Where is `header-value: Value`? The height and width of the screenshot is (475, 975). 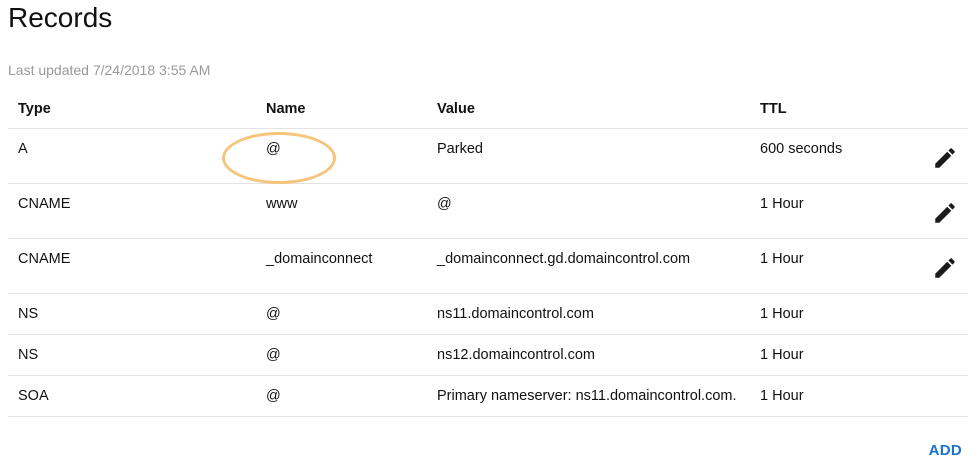
header-value: Value is located at coordinates (588, 109).